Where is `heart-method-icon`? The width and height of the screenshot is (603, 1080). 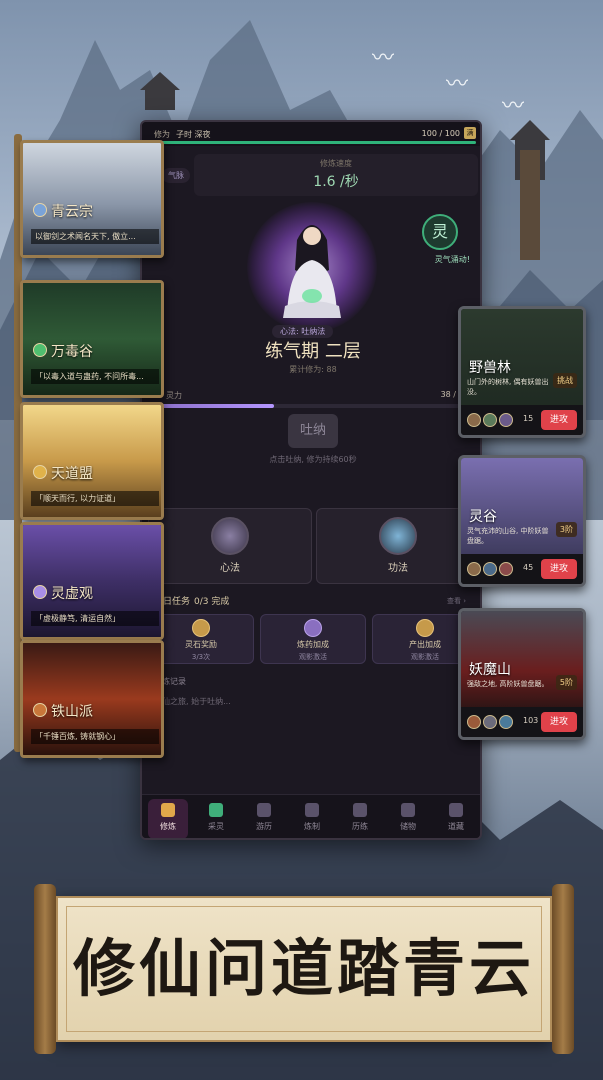 heart-method-icon is located at coordinates (230, 536).